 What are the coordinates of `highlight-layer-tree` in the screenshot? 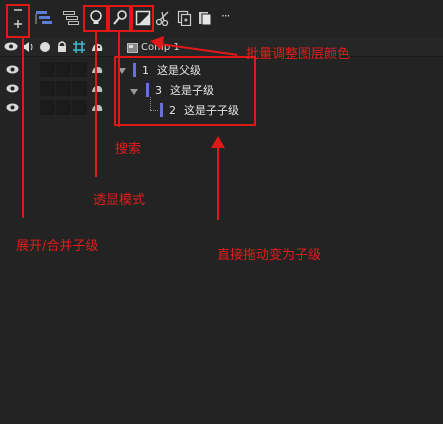 It's located at (185, 91).